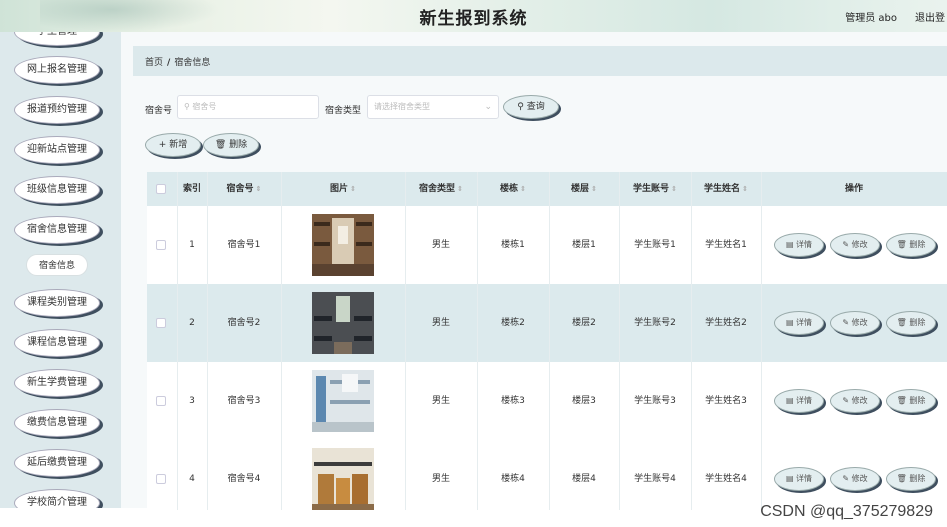 This screenshot has width=947, height=527. What do you see at coordinates (584, 401) in the screenshot?
I see `cell-floor: 楼层3` at bounding box center [584, 401].